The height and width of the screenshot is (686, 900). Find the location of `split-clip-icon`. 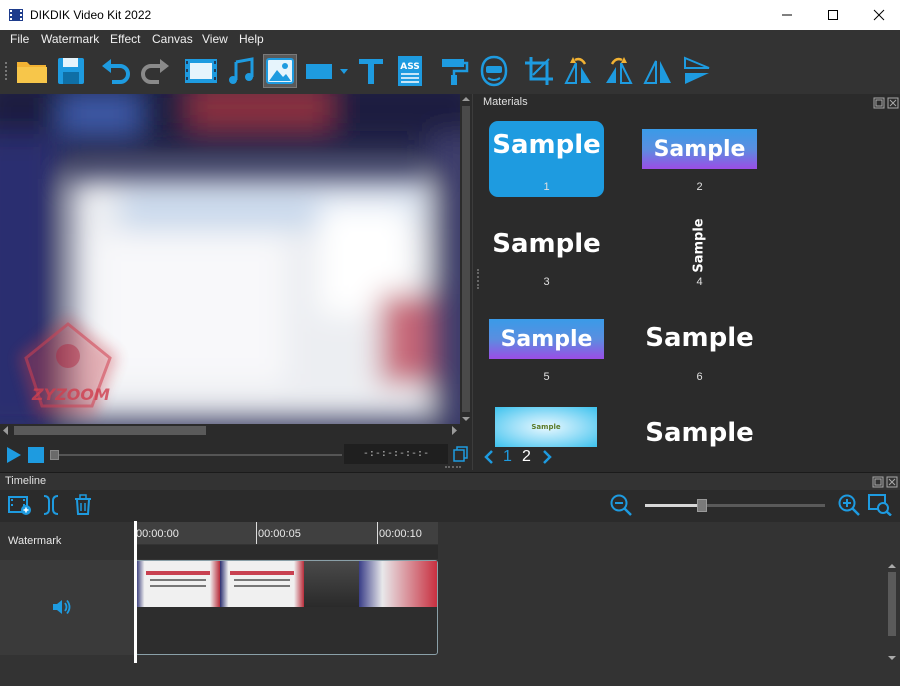

split-clip-icon is located at coordinates (51, 507).